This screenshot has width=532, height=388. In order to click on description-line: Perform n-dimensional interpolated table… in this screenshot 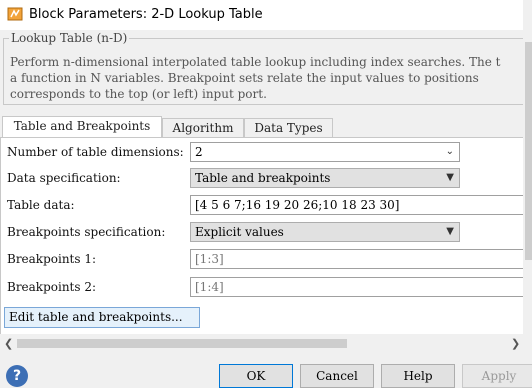, I will do `click(255, 62)`.